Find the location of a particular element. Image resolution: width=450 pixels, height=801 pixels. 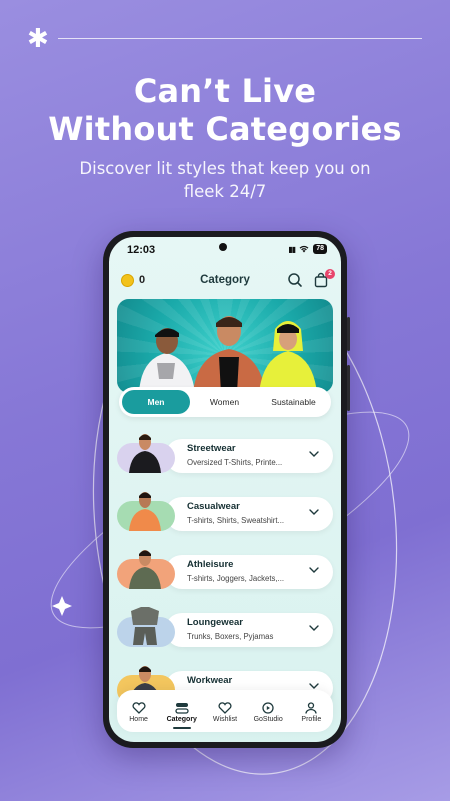

phone-volume-button is located at coordinates (348, 388).